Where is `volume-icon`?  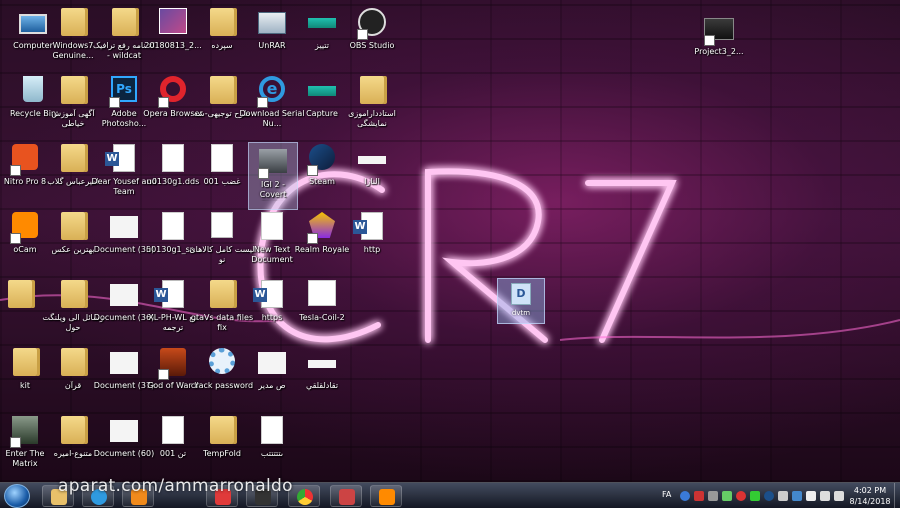 volume-icon is located at coordinates (839, 496).